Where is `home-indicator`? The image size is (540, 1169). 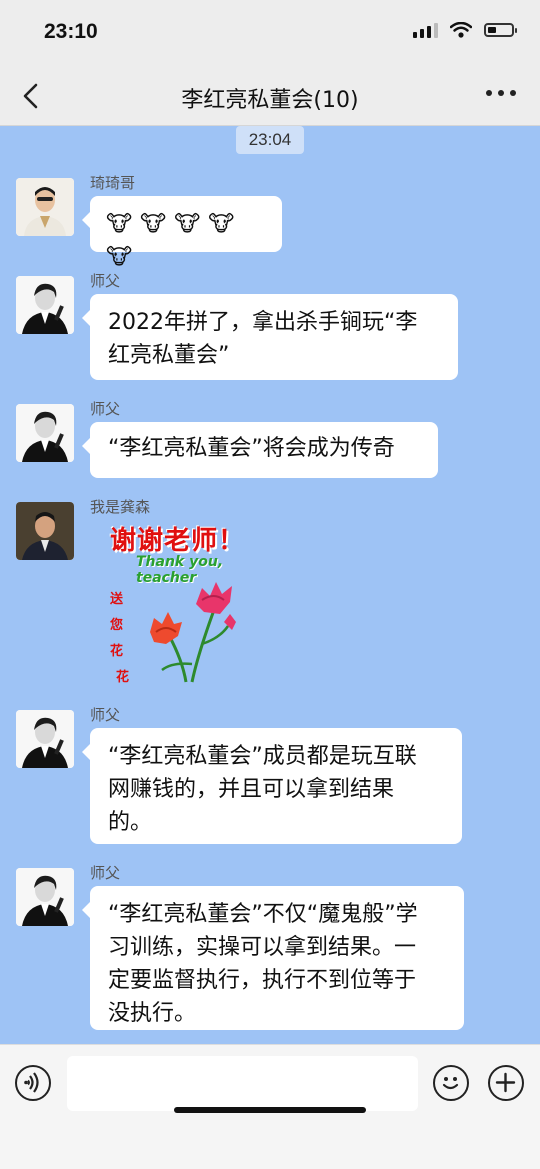 home-indicator is located at coordinates (270, 1110).